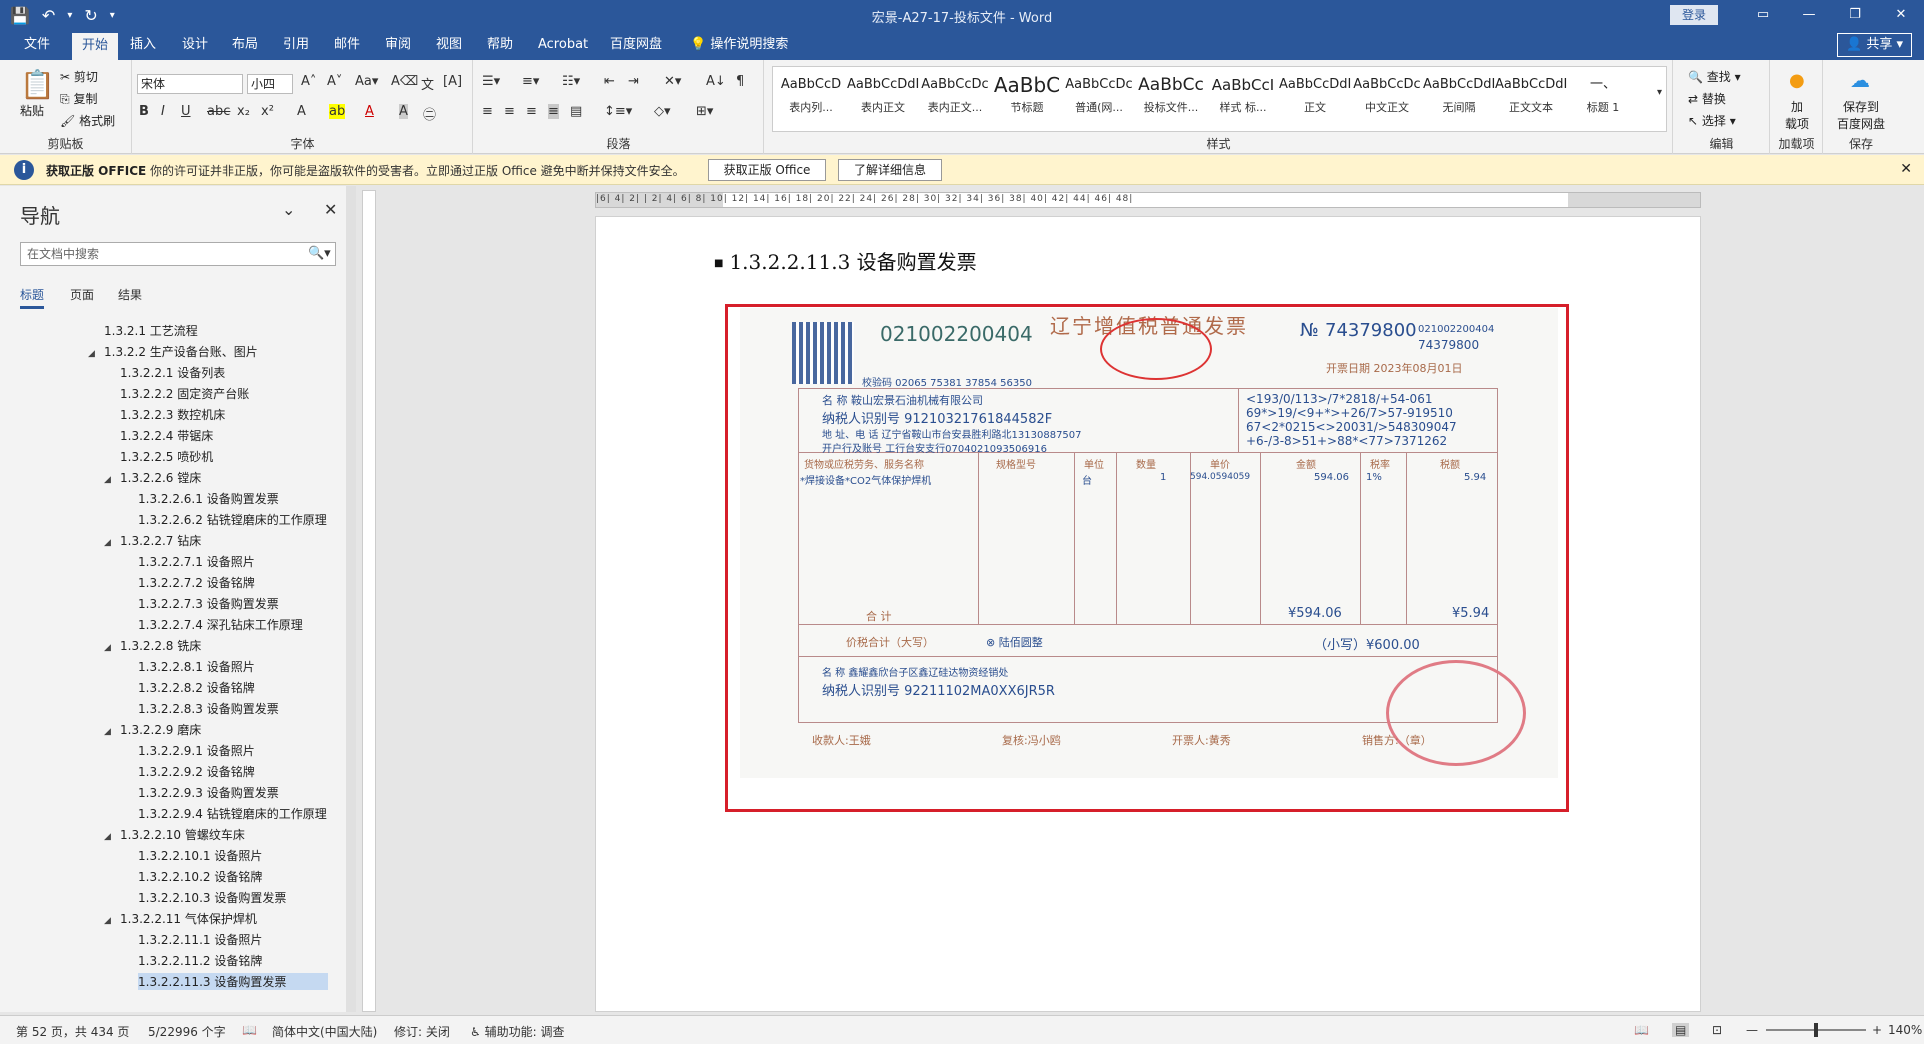  What do you see at coordinates (716, 81) in the screenshot?
I see `sort-icon: A↓` at bounding box center [716, 81].